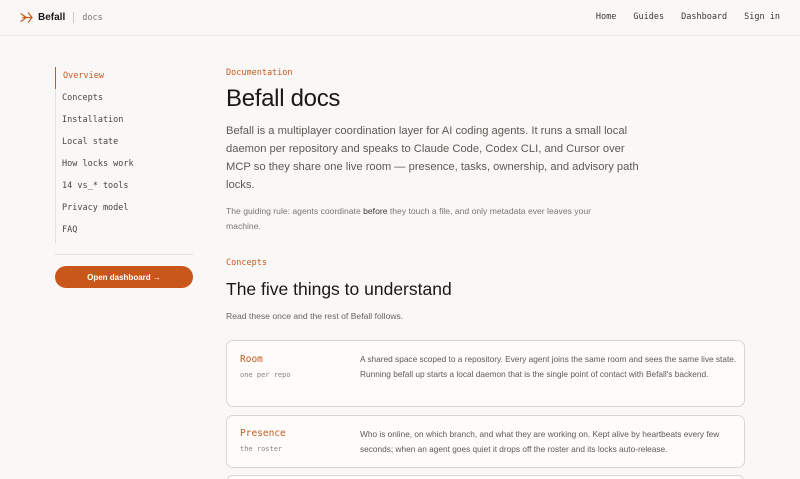 The width and height of the screenshot is (800, 479). Describe the element at coordinates (123, 188) in the screenshot. I see `sidebar-item-tools: 14 vs_* tools` at that location.